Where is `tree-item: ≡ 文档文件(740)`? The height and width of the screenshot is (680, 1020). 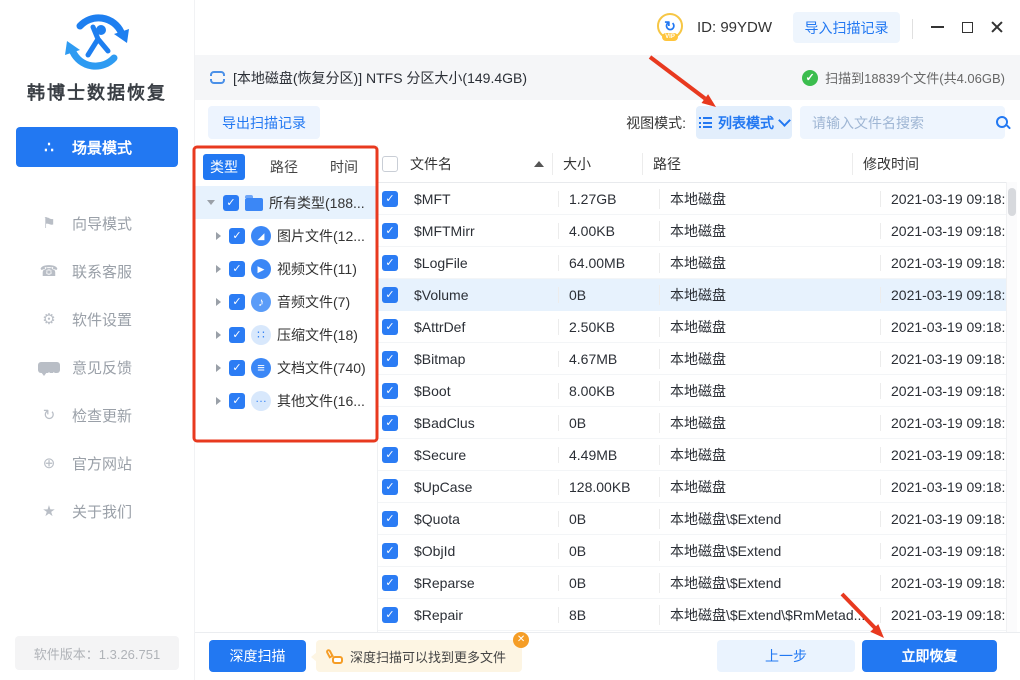
tree-item: ≡ 文档文件(740) is located at coordinates (286, 367).